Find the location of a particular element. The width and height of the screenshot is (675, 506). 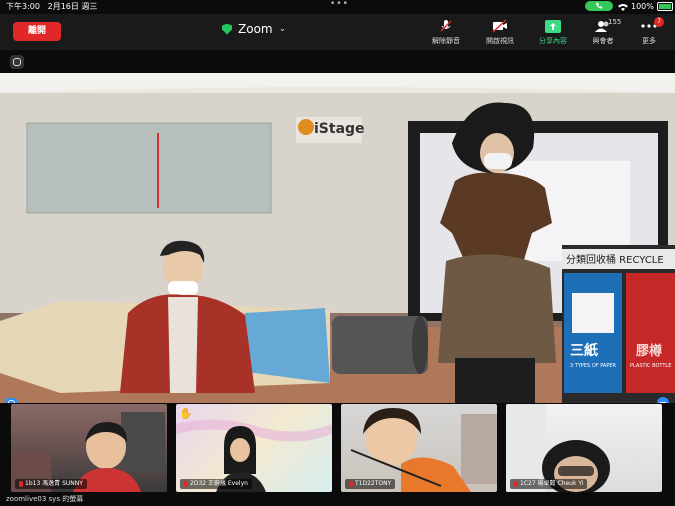

leave-button: 離開 is located at coordinates (37, 31).